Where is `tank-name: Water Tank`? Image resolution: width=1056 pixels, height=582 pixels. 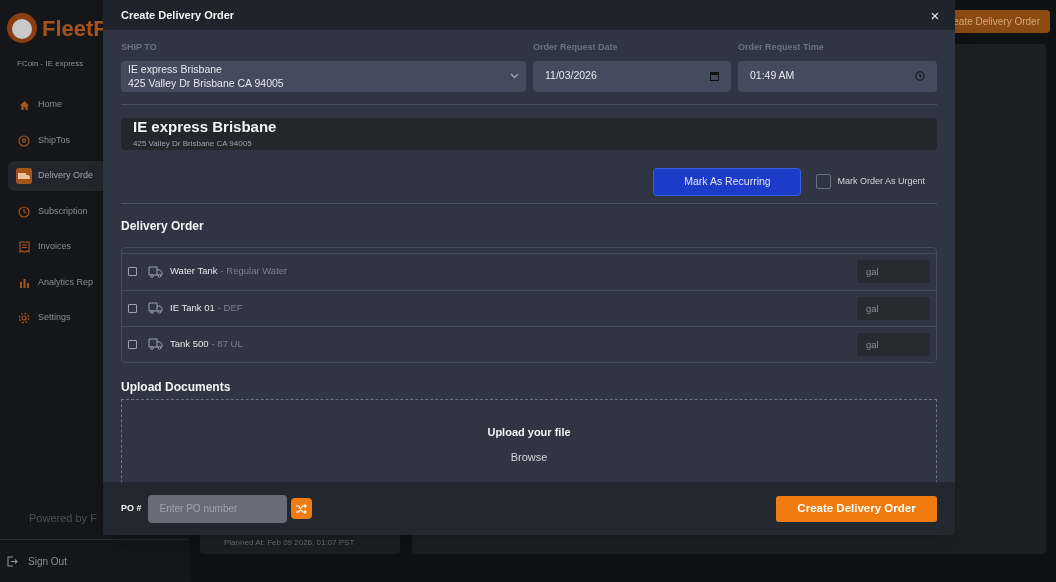
tank-name: Water Tank is located at coordinates (194, 271).